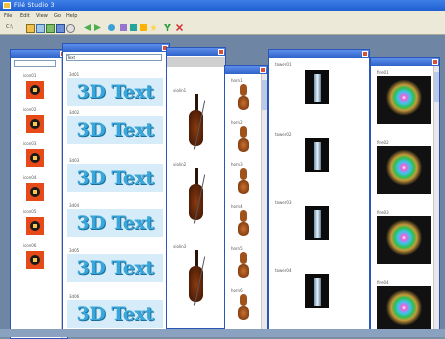  What do you see at coordinates (283, 202) in the screenshot?
I see `thumb-caption: tower03` at bounding box center [283, 202].